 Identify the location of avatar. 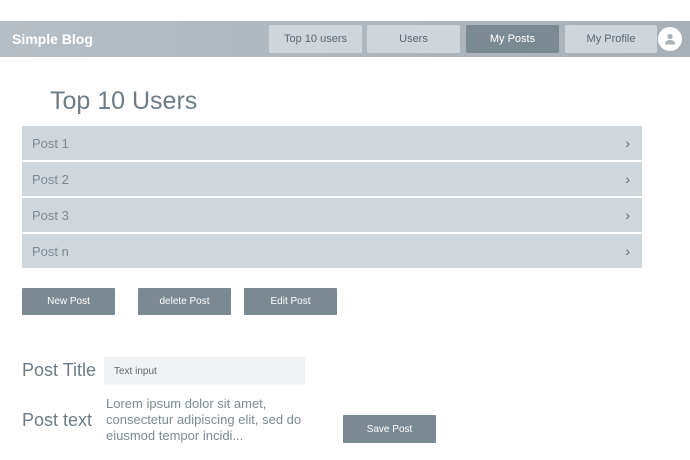
(670, 39).